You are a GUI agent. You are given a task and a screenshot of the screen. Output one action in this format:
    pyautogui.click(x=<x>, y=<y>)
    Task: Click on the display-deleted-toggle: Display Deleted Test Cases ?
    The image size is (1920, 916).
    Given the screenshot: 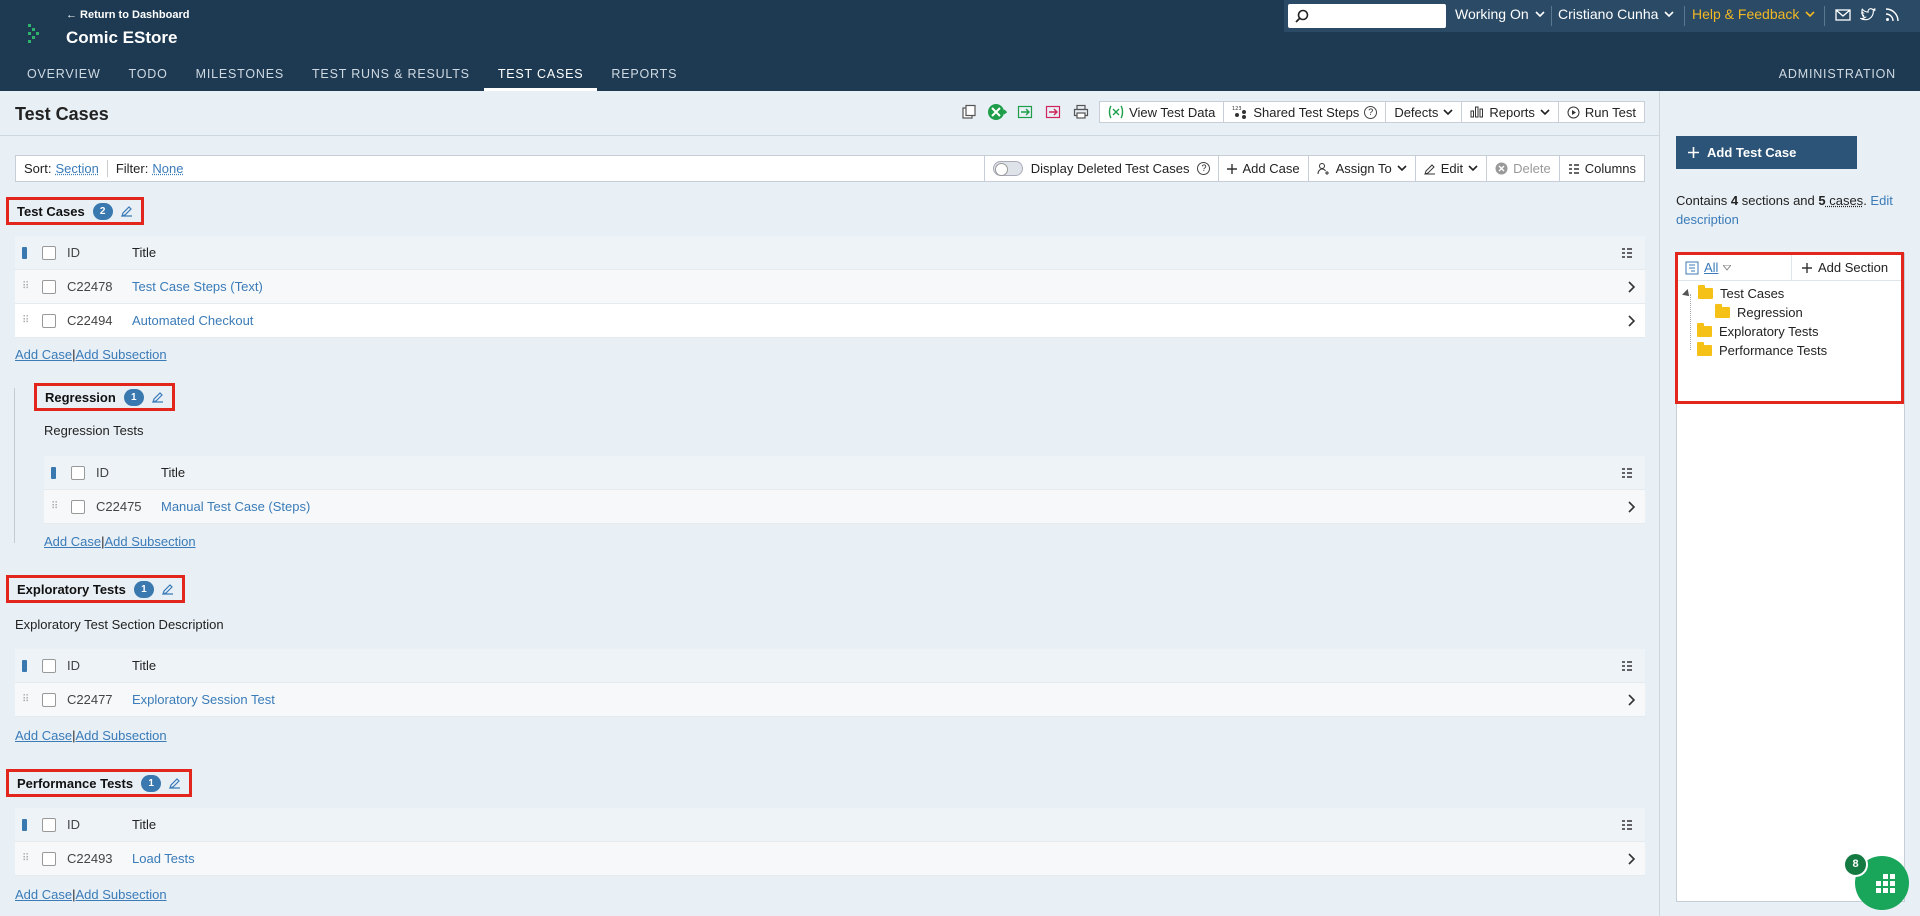 What is the action you would take?
    pyautogui.click(x=1101, y=168)
    